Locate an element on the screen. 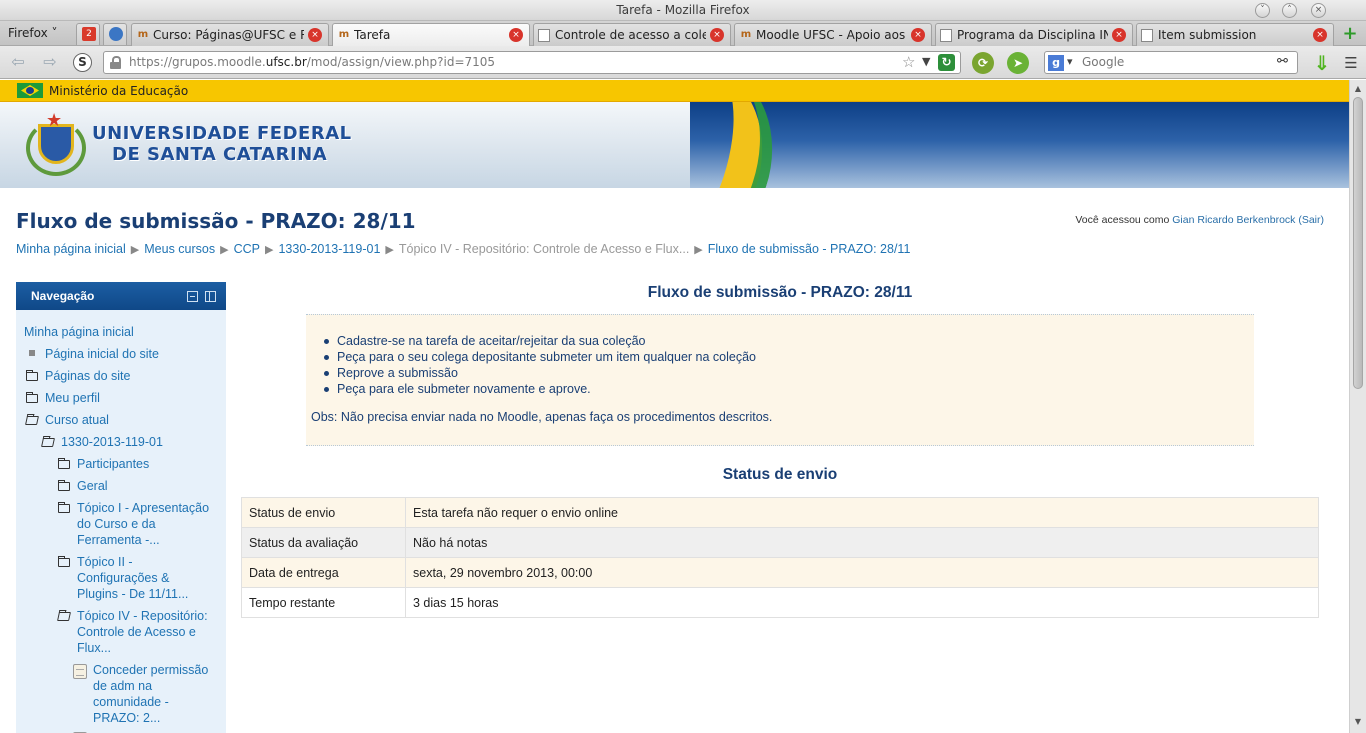 The height and width of the screenshot is (733, 1366). breadcrumb-ccp: CCP is located at coordinates (247, 249).